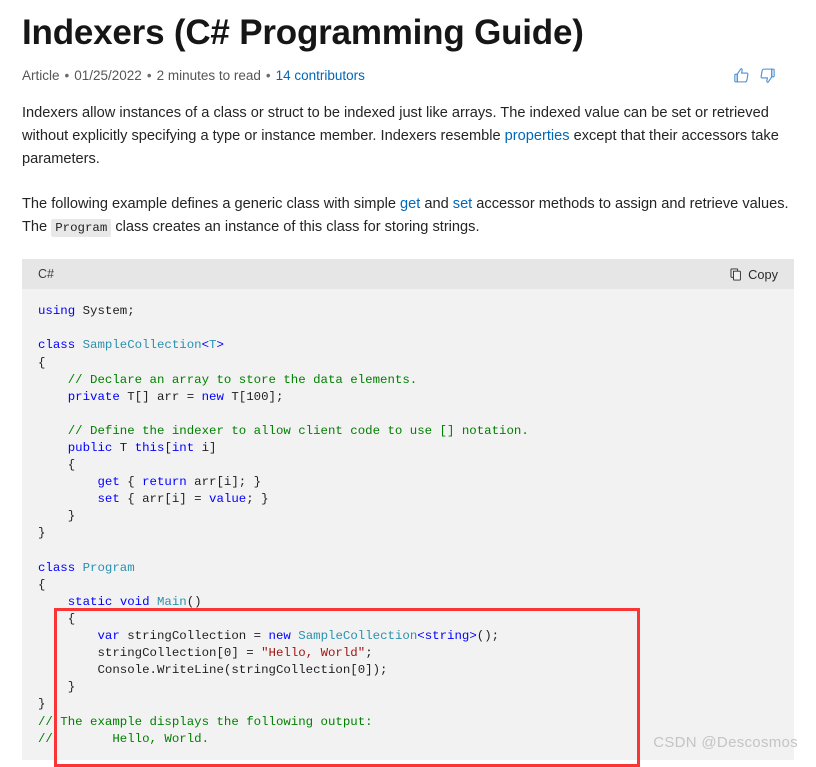 This screenshot has width=816, height=767. What do you see at coordinates (408, 274) in the screenshot?
I see `code-block-header: C# Copy` at bounding box center [408, 274].